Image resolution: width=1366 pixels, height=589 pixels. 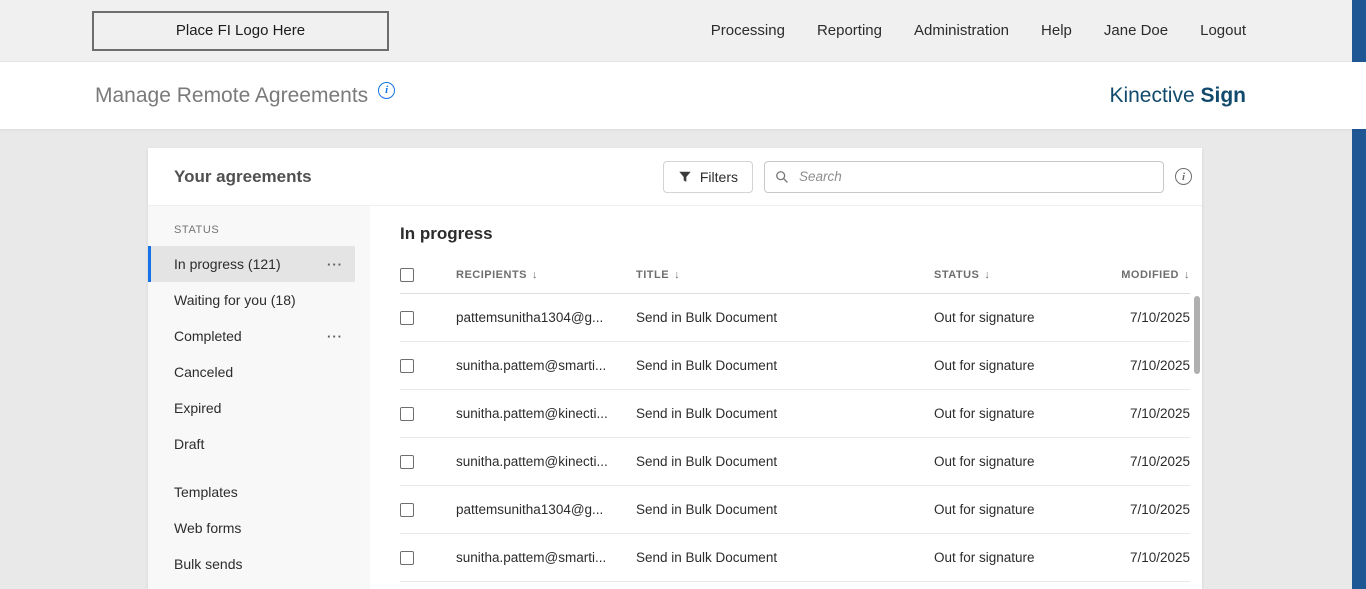 I want to click on sidebar-item: Canceled, so click(x=251, y=372).